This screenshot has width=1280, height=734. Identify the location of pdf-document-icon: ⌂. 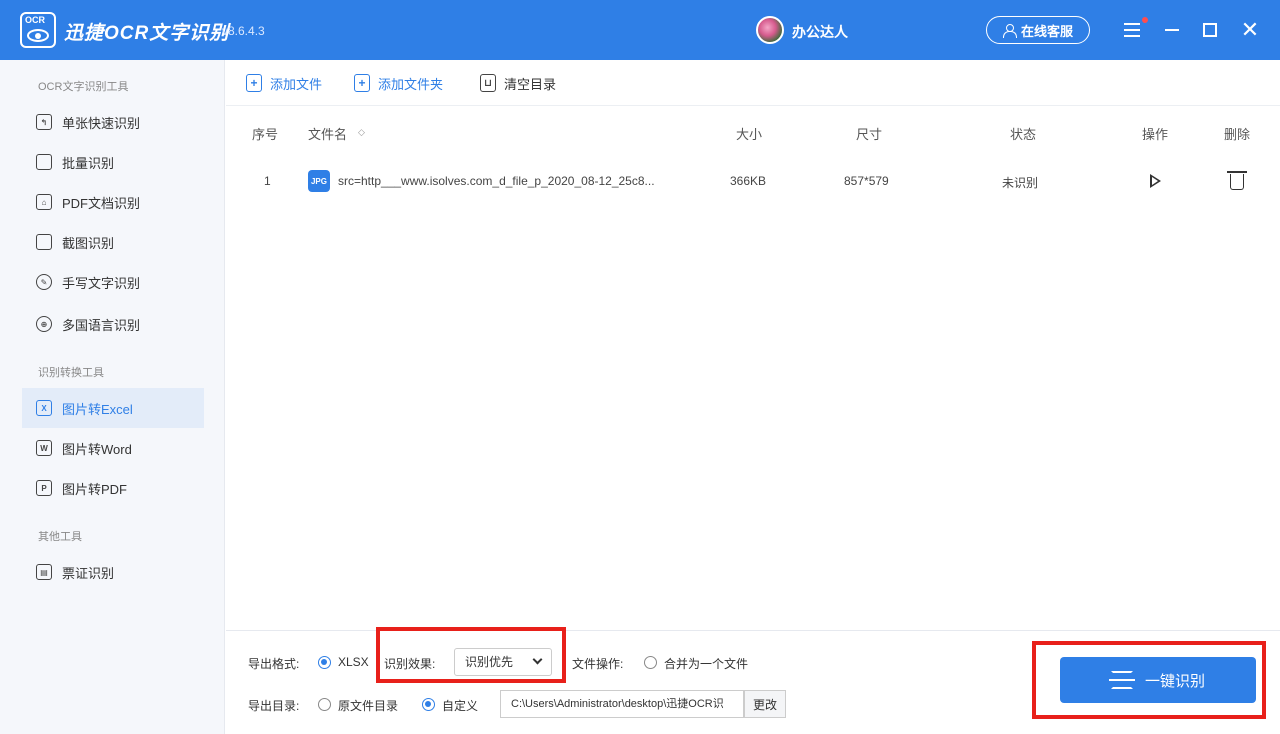
(44, 202).